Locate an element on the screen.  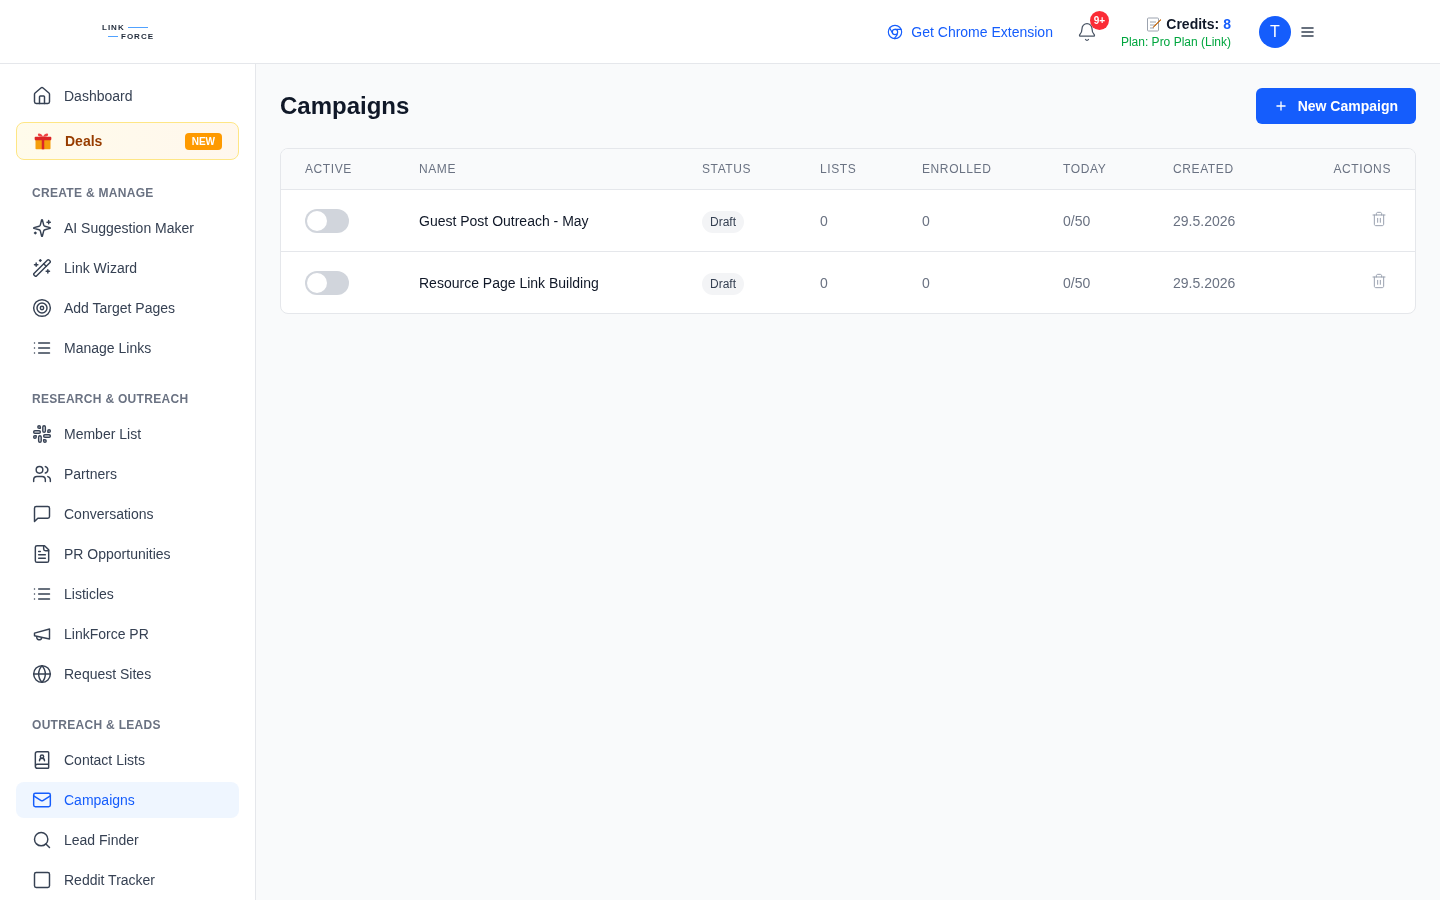
sidebar-item: Member List is located at coordinates (127, 434).